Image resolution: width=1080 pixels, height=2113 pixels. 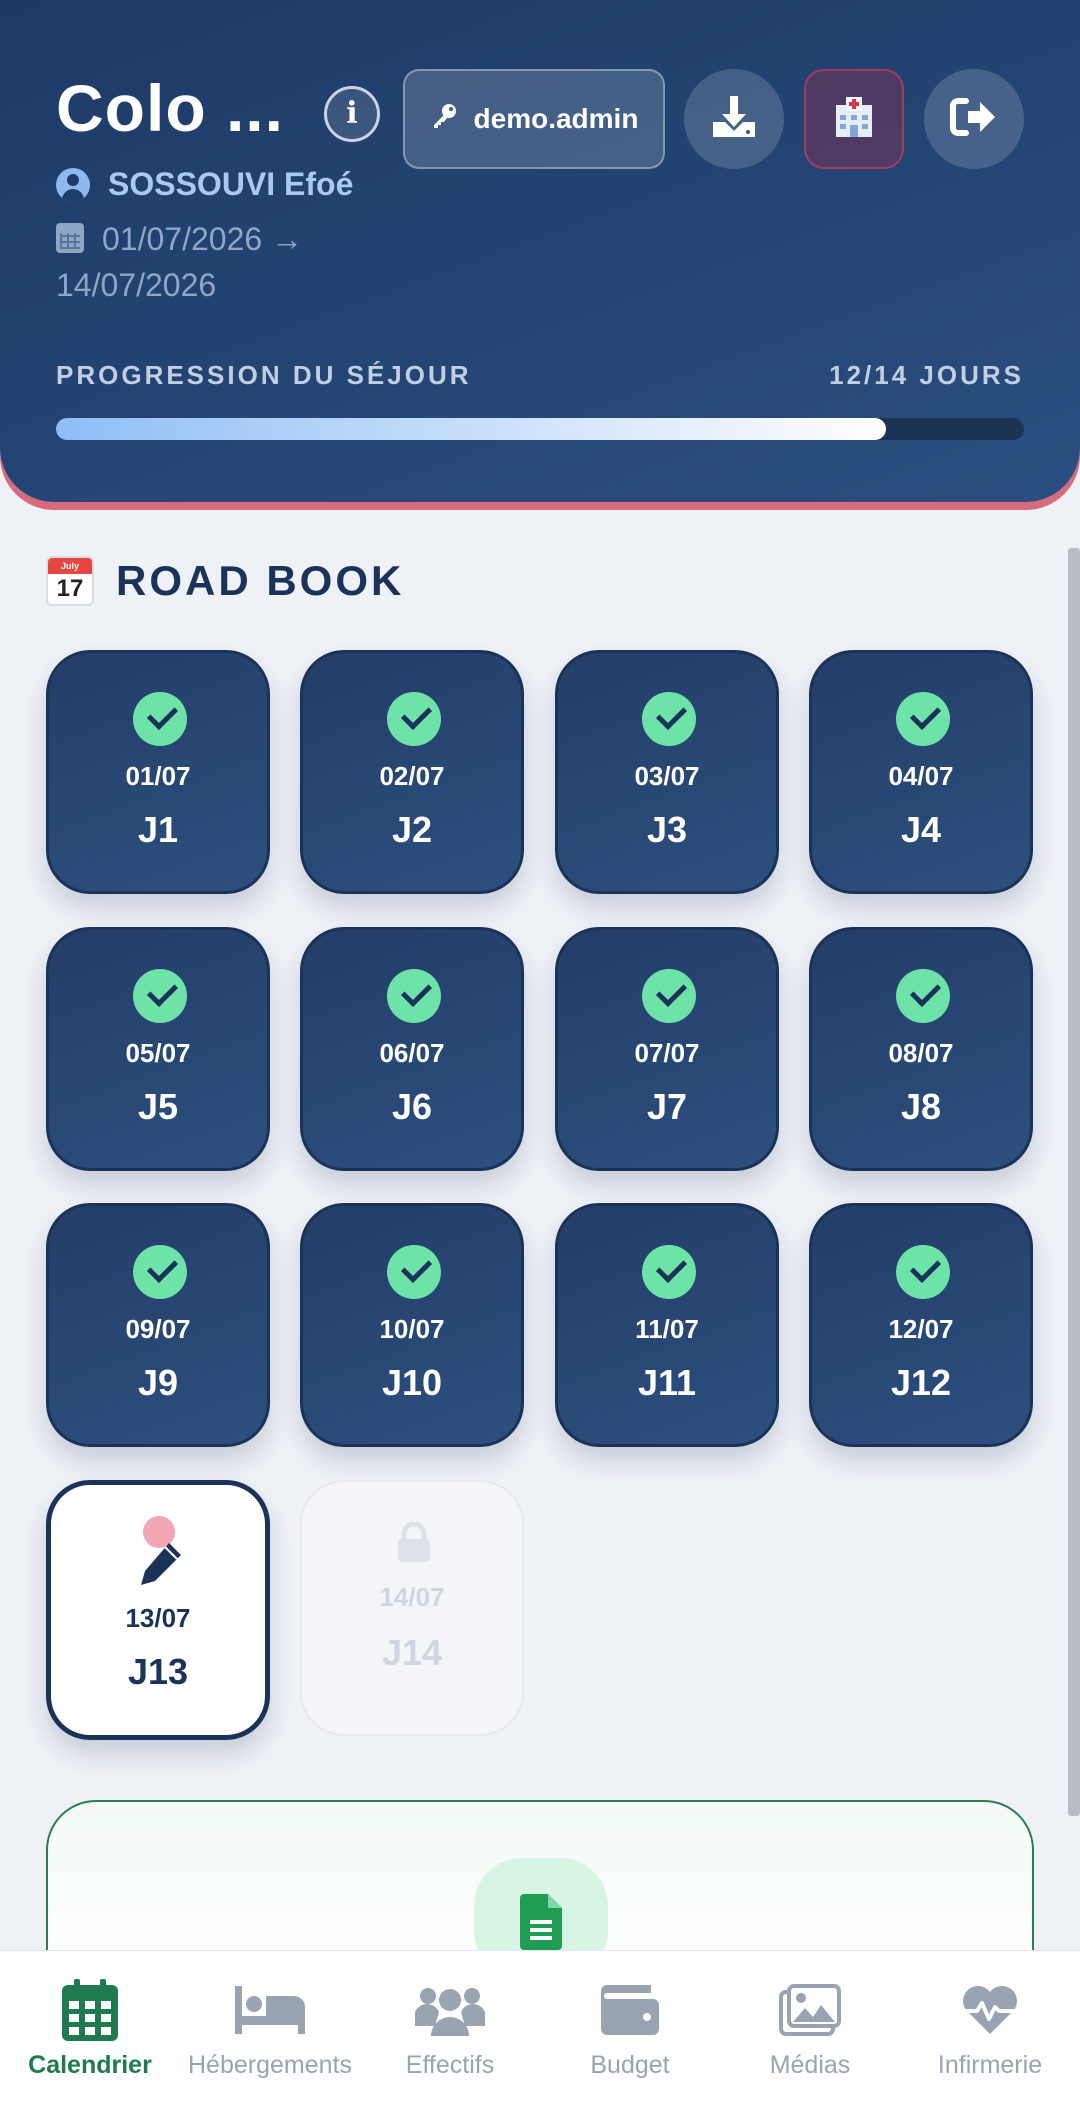 What do you see at coordinates (921, 776) in the screenshot?
I see `day-date: 04/07` at bounding box center [921, 776].